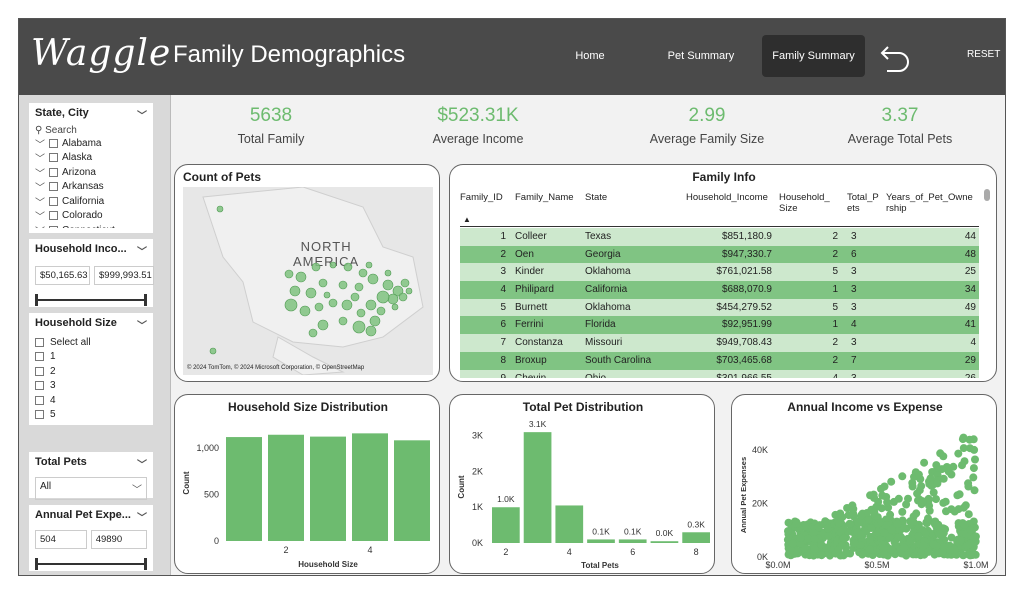  I want to click on state-list-item: ﹀ Alaska, so click(91, 157).